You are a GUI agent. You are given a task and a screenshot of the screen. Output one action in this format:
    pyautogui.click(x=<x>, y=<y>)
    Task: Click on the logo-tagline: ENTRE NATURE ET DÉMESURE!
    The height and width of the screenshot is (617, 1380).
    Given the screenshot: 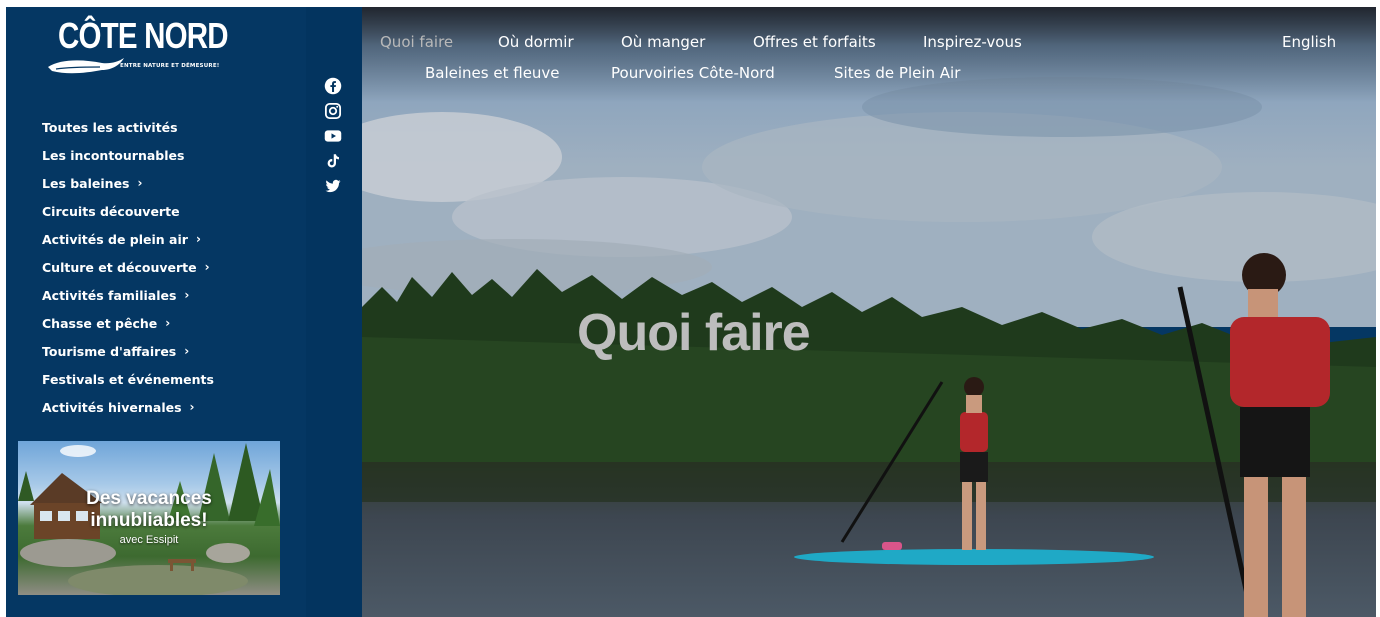 What is the action you would take?
    pyautogui.click(x=170, y=66)
    